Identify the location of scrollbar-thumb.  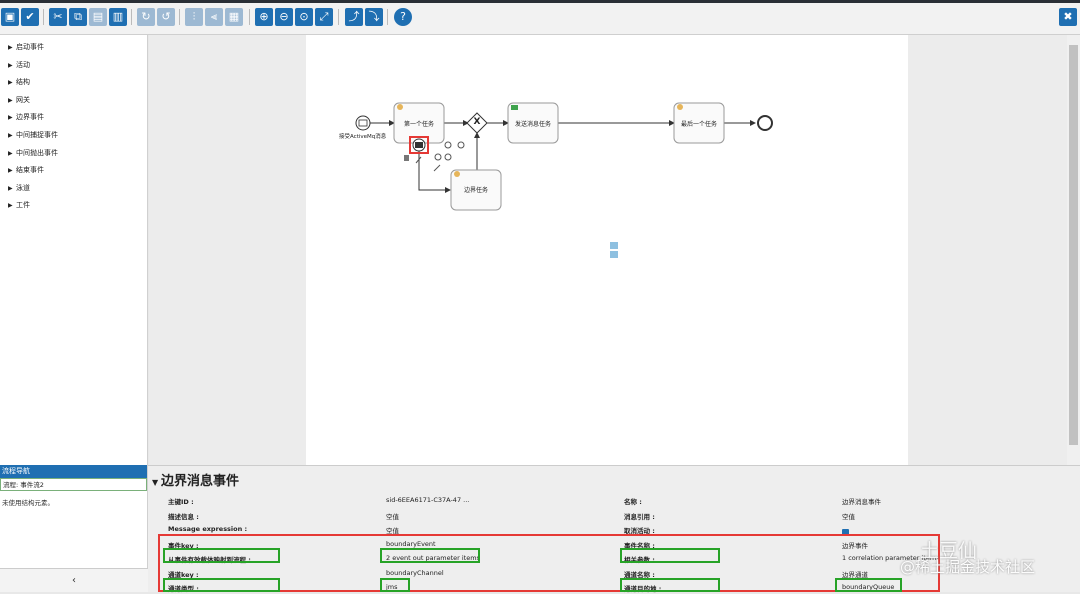
(1073, 245).